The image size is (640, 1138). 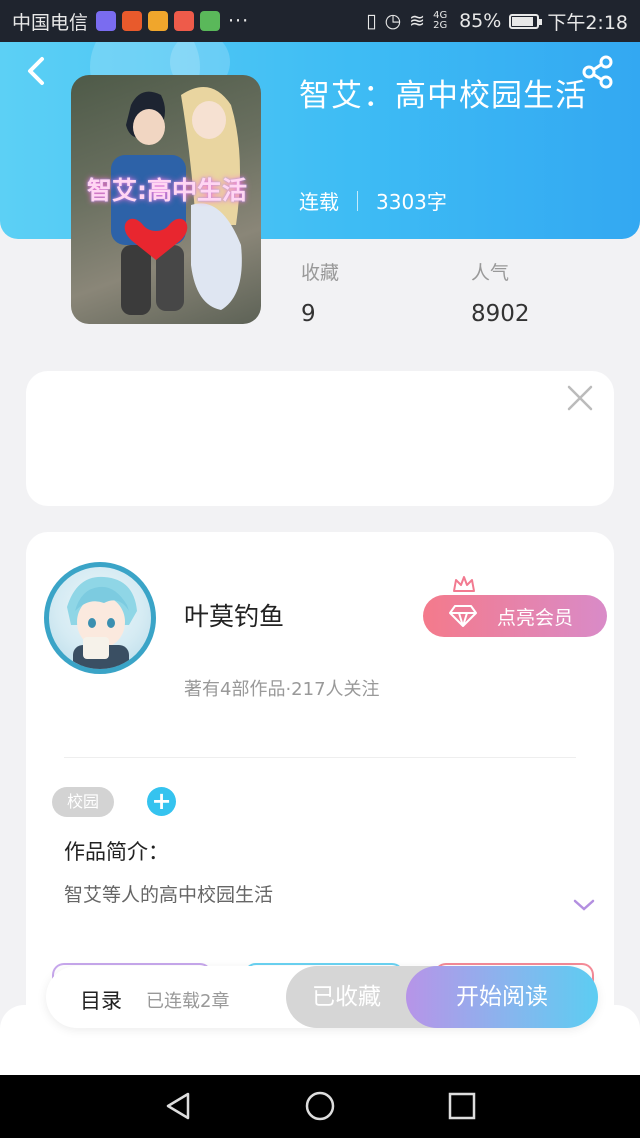 I want to click on intro-label: 作品简介：, so click(x=116, y=852).